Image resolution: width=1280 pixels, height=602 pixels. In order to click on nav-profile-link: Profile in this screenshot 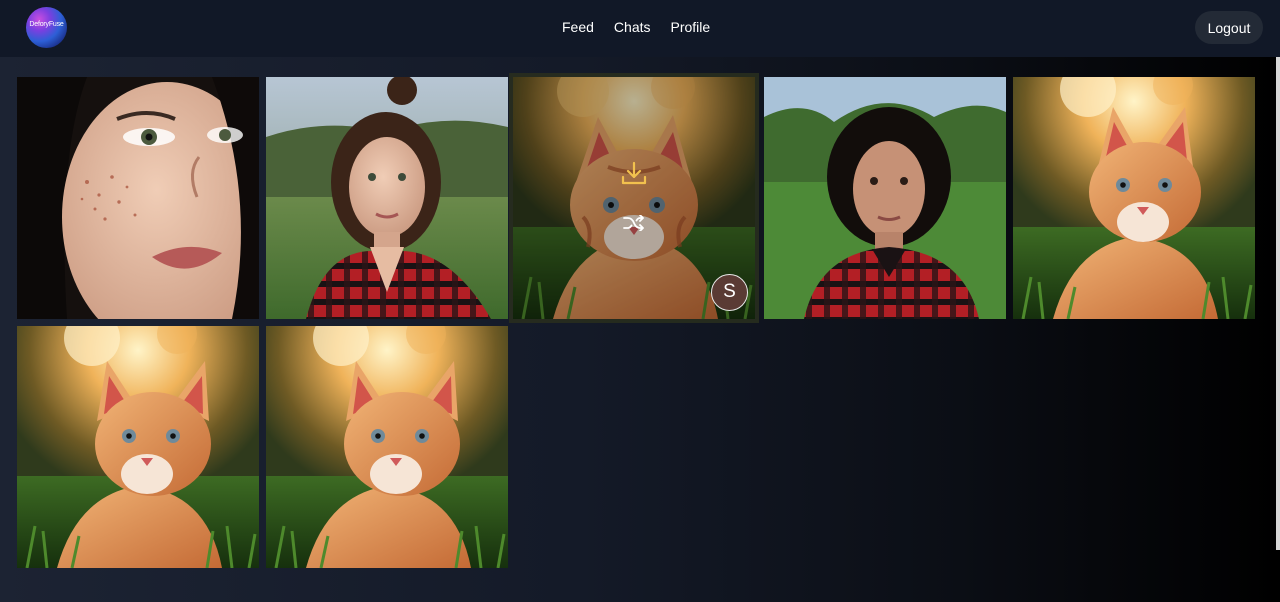, I will do `click(691, 27)`.